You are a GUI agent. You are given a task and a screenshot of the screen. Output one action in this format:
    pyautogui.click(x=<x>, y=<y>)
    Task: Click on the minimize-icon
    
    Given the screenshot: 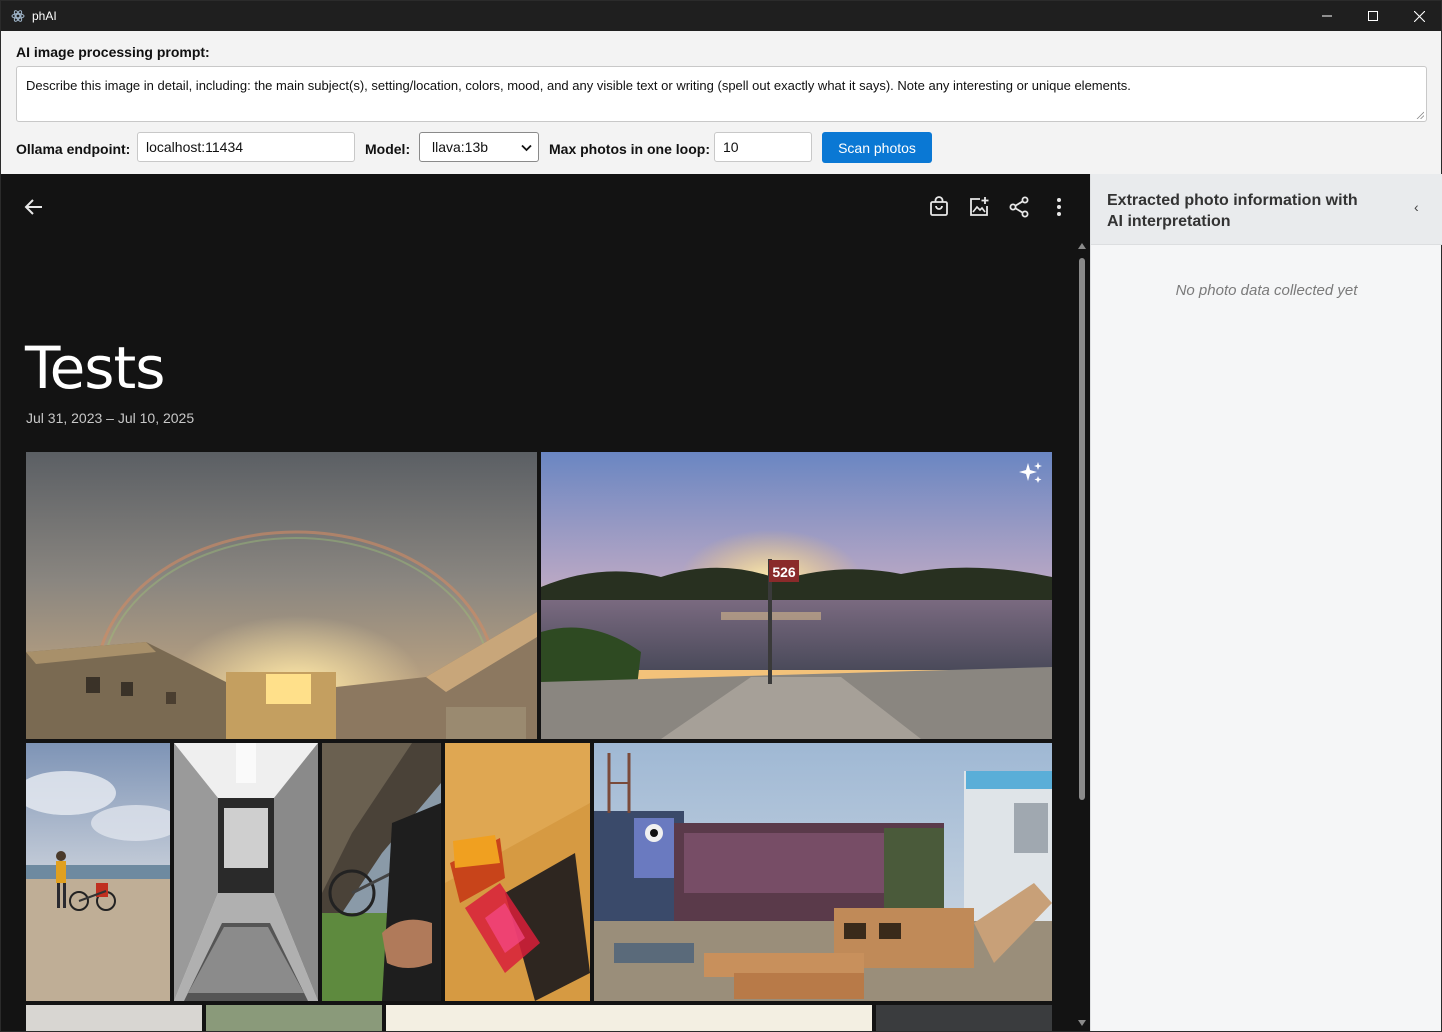 What is the action you would take?
    pyautogui.click(x=1327, y=16)
    